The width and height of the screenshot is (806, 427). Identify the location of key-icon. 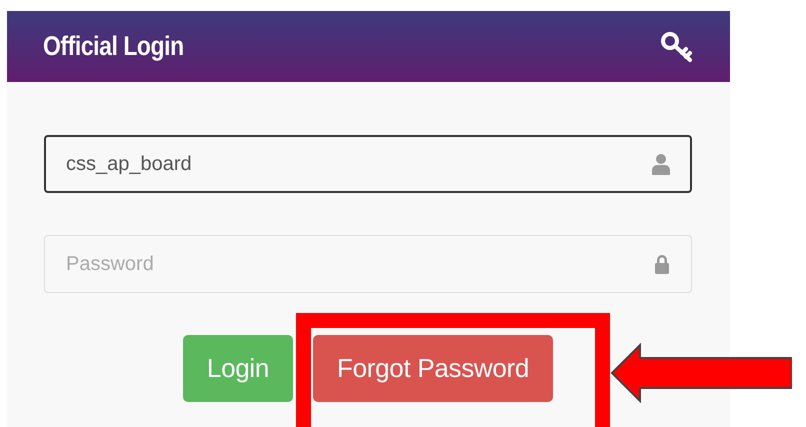
(677, 46).